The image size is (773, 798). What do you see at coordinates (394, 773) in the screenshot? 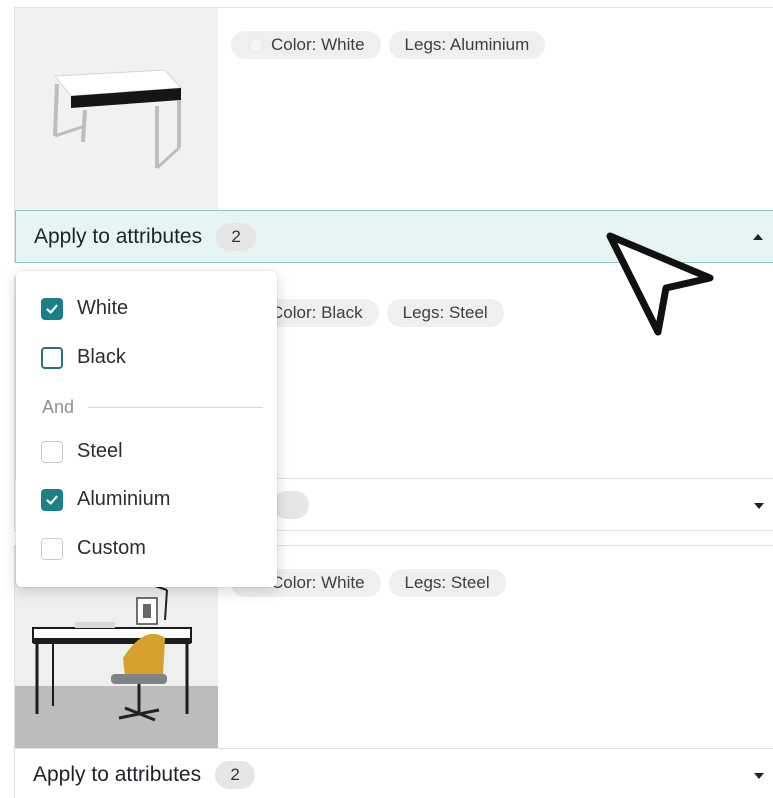
I see `apply-to-attributes-toggle: Apply to attributes 2` at bounding box center [394, 773].